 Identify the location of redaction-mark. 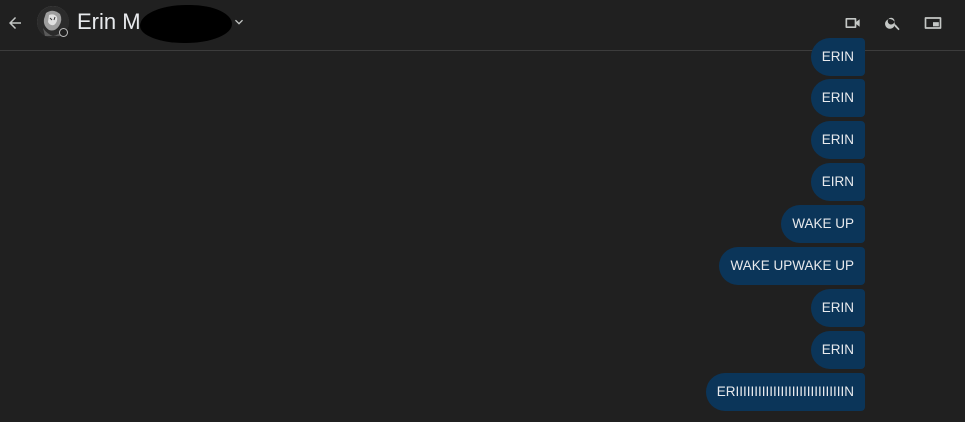
(186, 24).